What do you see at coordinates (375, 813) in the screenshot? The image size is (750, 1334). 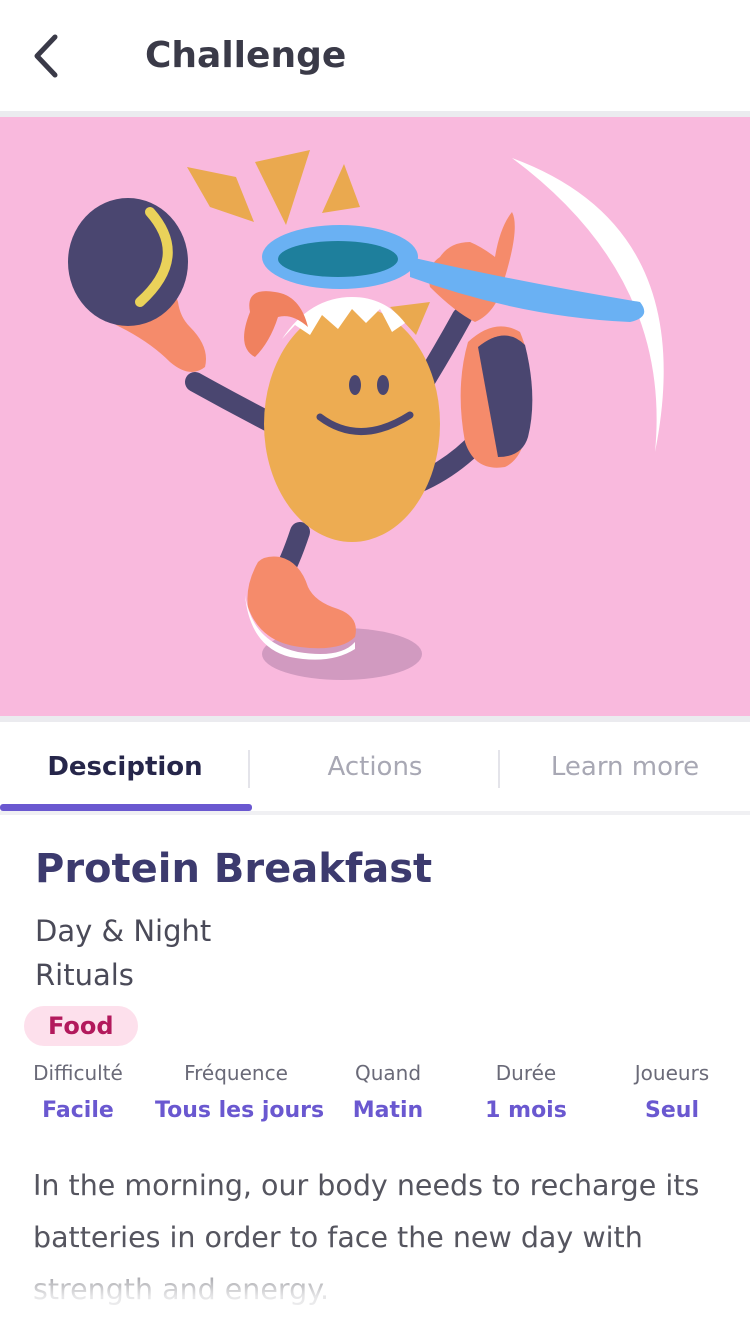 I see `tabs-divider` at bounding box center [375, 813].